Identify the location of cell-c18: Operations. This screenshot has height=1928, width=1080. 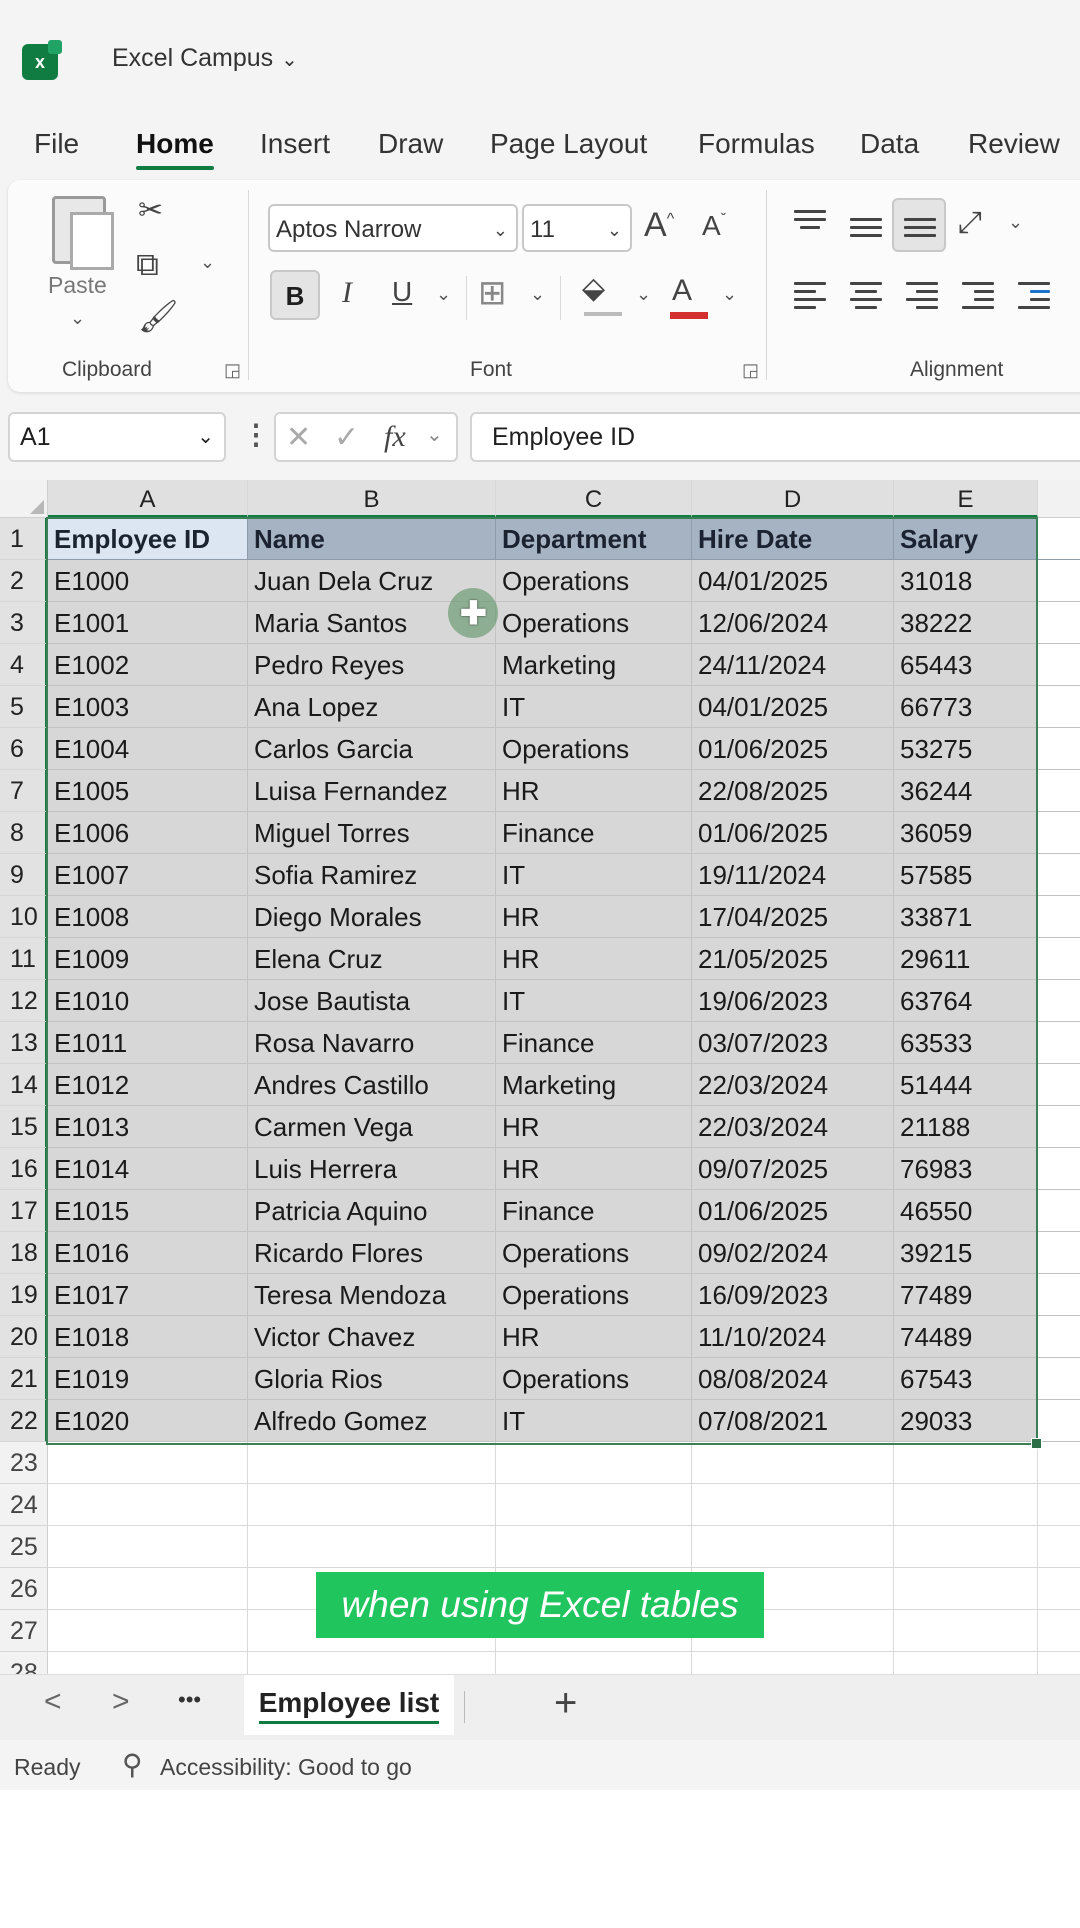
(594, 1253).